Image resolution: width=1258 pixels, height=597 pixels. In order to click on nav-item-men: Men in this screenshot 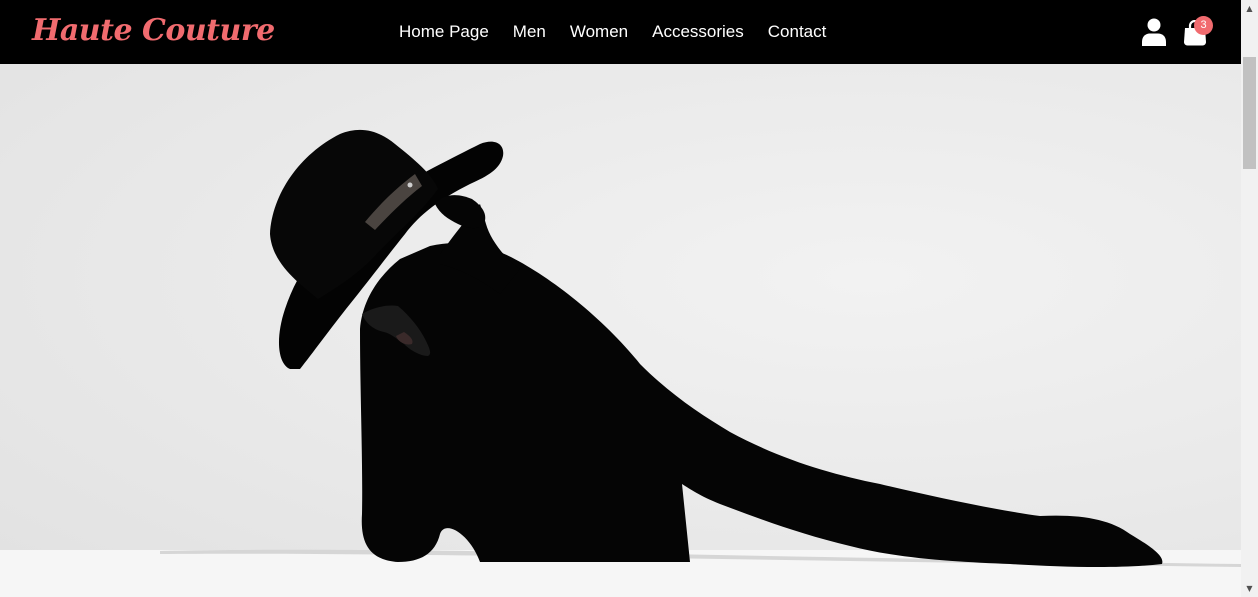, I will do `click(541, 32)`.